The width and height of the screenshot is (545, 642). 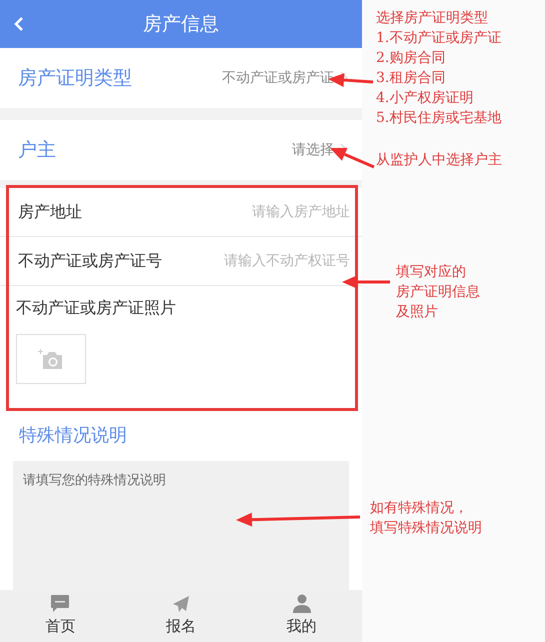 I want to click on page-title: 房产信息, so click(x=181, y=24).